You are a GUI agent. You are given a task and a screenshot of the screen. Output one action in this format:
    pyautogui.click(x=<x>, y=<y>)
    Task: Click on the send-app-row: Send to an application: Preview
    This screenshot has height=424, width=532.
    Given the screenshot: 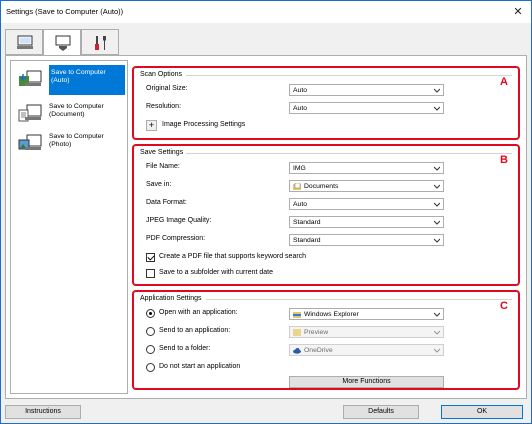 What is the action you would take?
    pyautogui.click(x=331, y=332)
    